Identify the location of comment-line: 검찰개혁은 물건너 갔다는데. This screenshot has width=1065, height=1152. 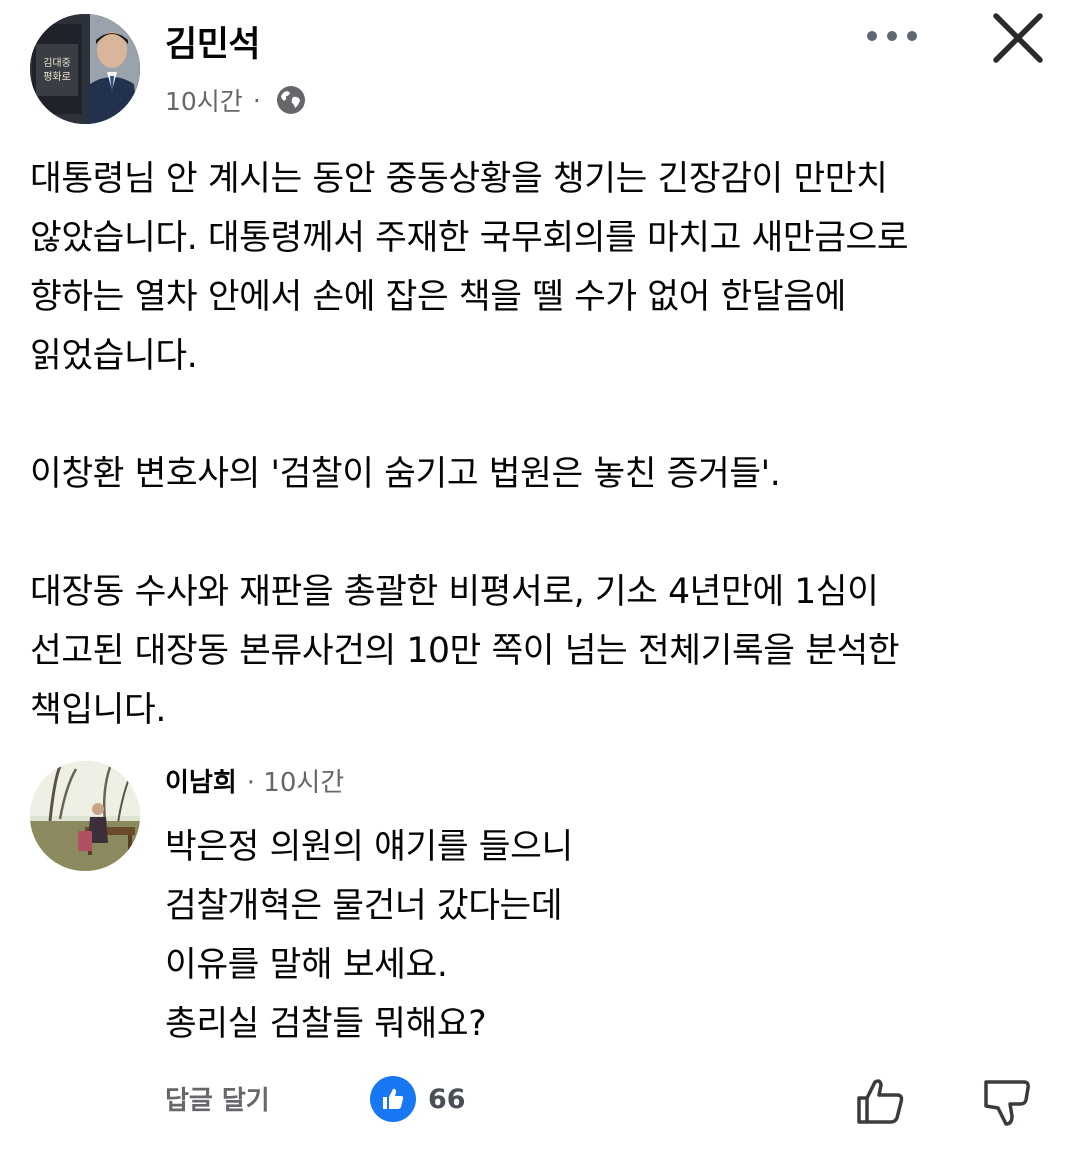
(364, 906).